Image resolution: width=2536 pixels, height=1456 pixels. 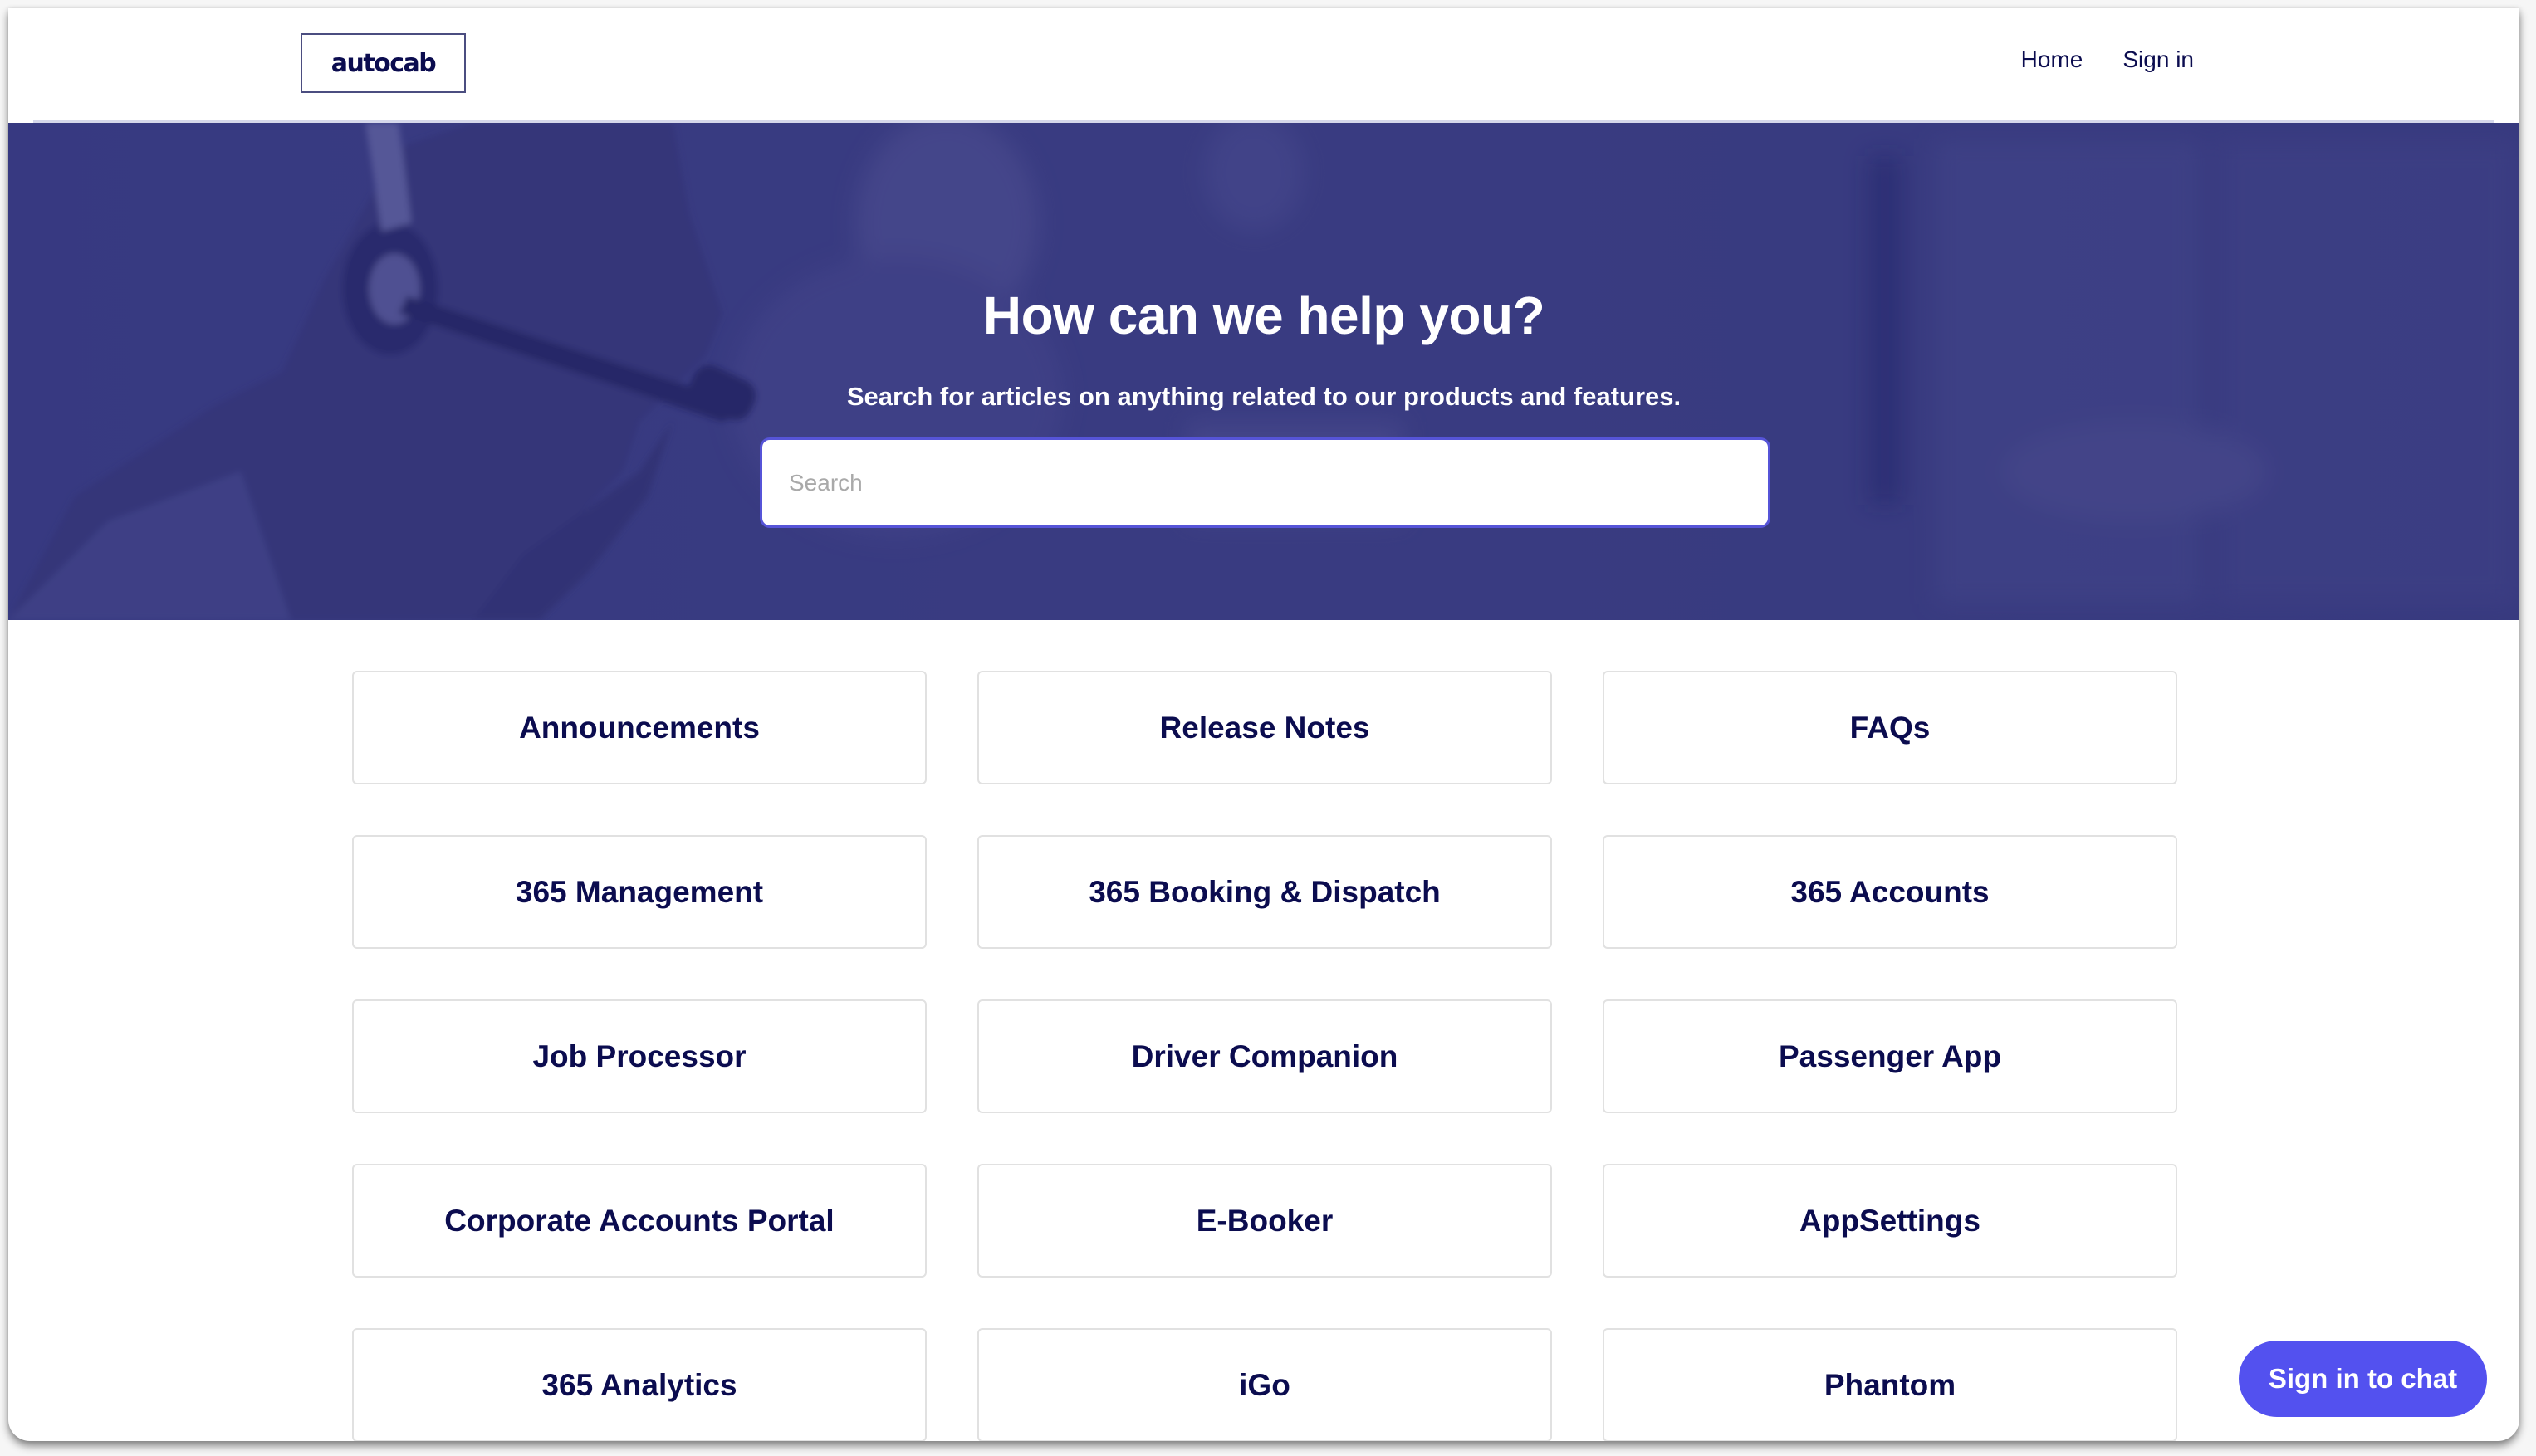 I want to click on category-card-365-analytics: 365 Analytics, so click(x=639, y=1384).